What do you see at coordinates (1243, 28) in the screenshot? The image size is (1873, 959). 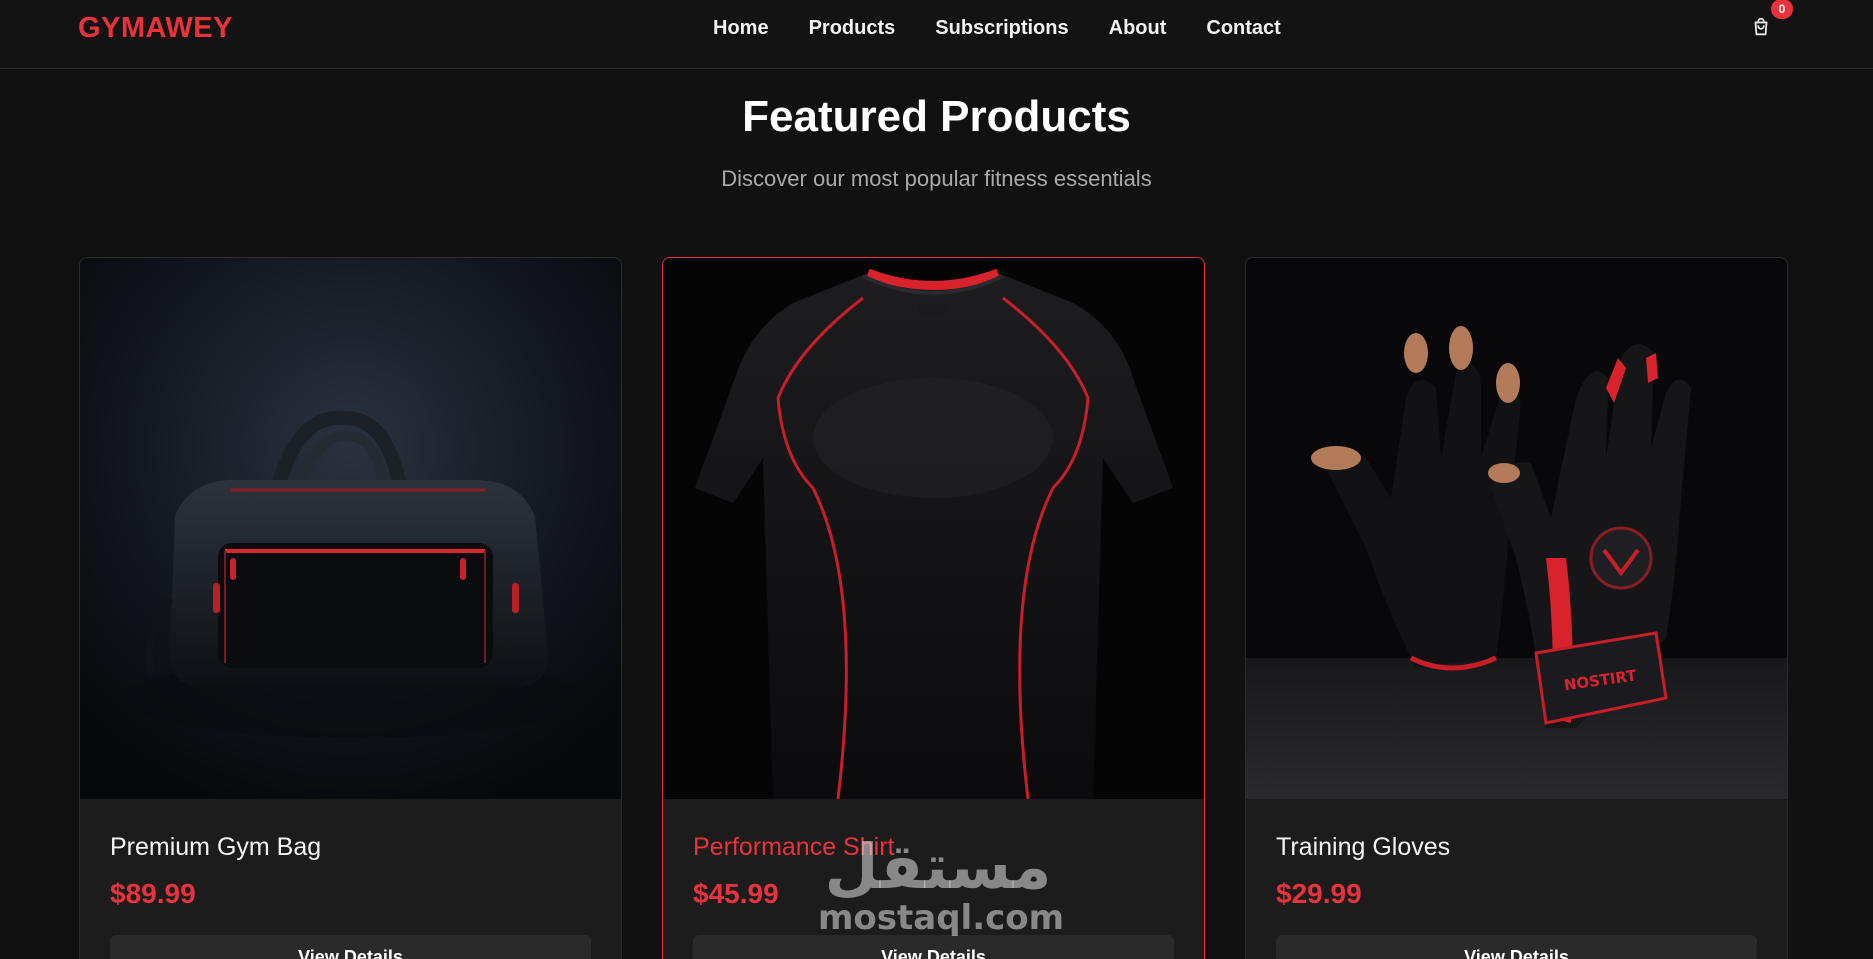 I see `nav-link-contact: Contact` at bounding box center [1243, 28].